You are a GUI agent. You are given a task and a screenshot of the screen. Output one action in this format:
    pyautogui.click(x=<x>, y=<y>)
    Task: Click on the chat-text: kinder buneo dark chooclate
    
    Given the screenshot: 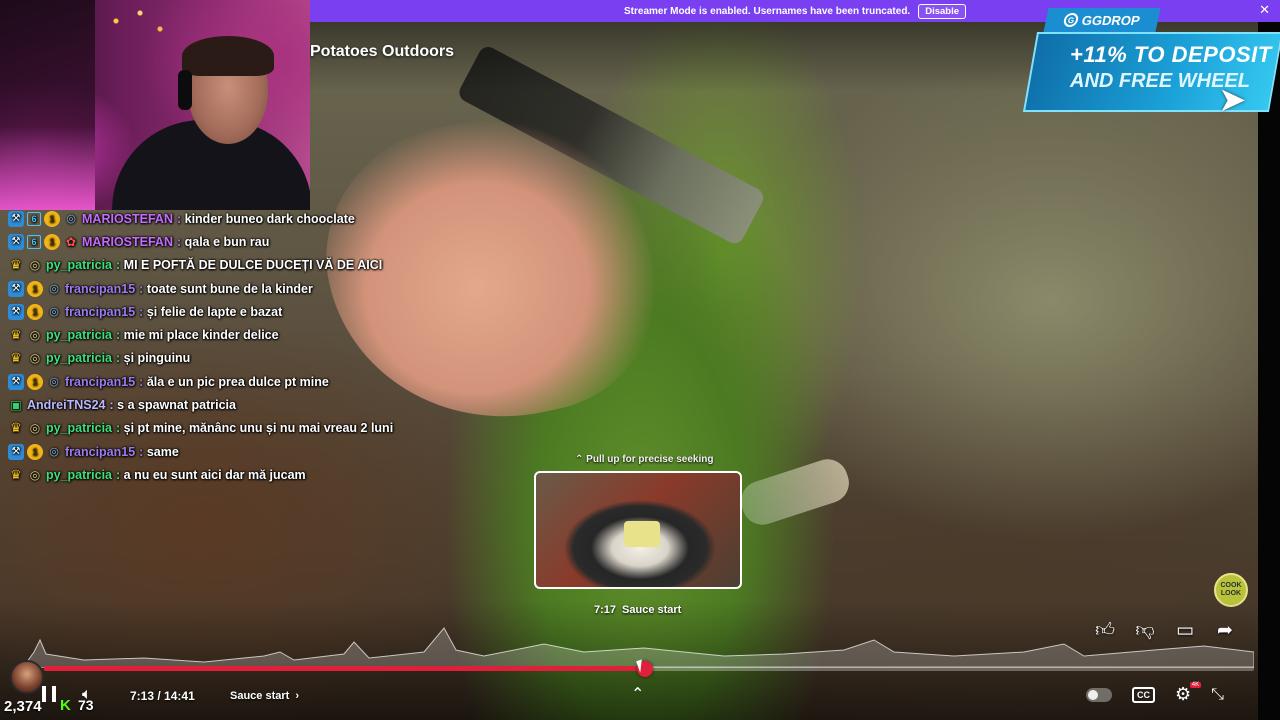 What is the action you would take?
    pyautogui.click(x=269, y=218)
    